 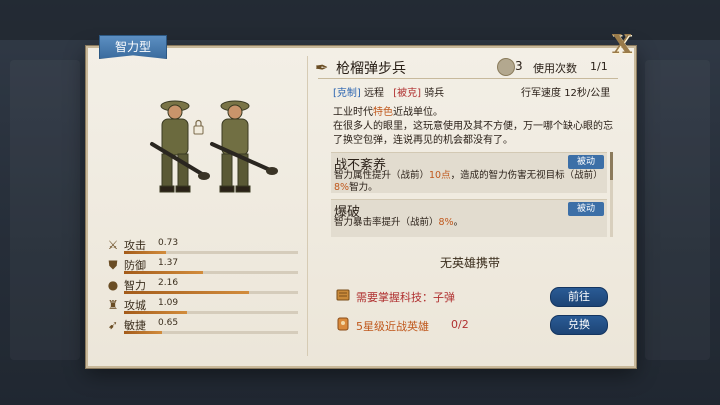 I want to click on stat-value: 0.65, so click(x=168, y=323).